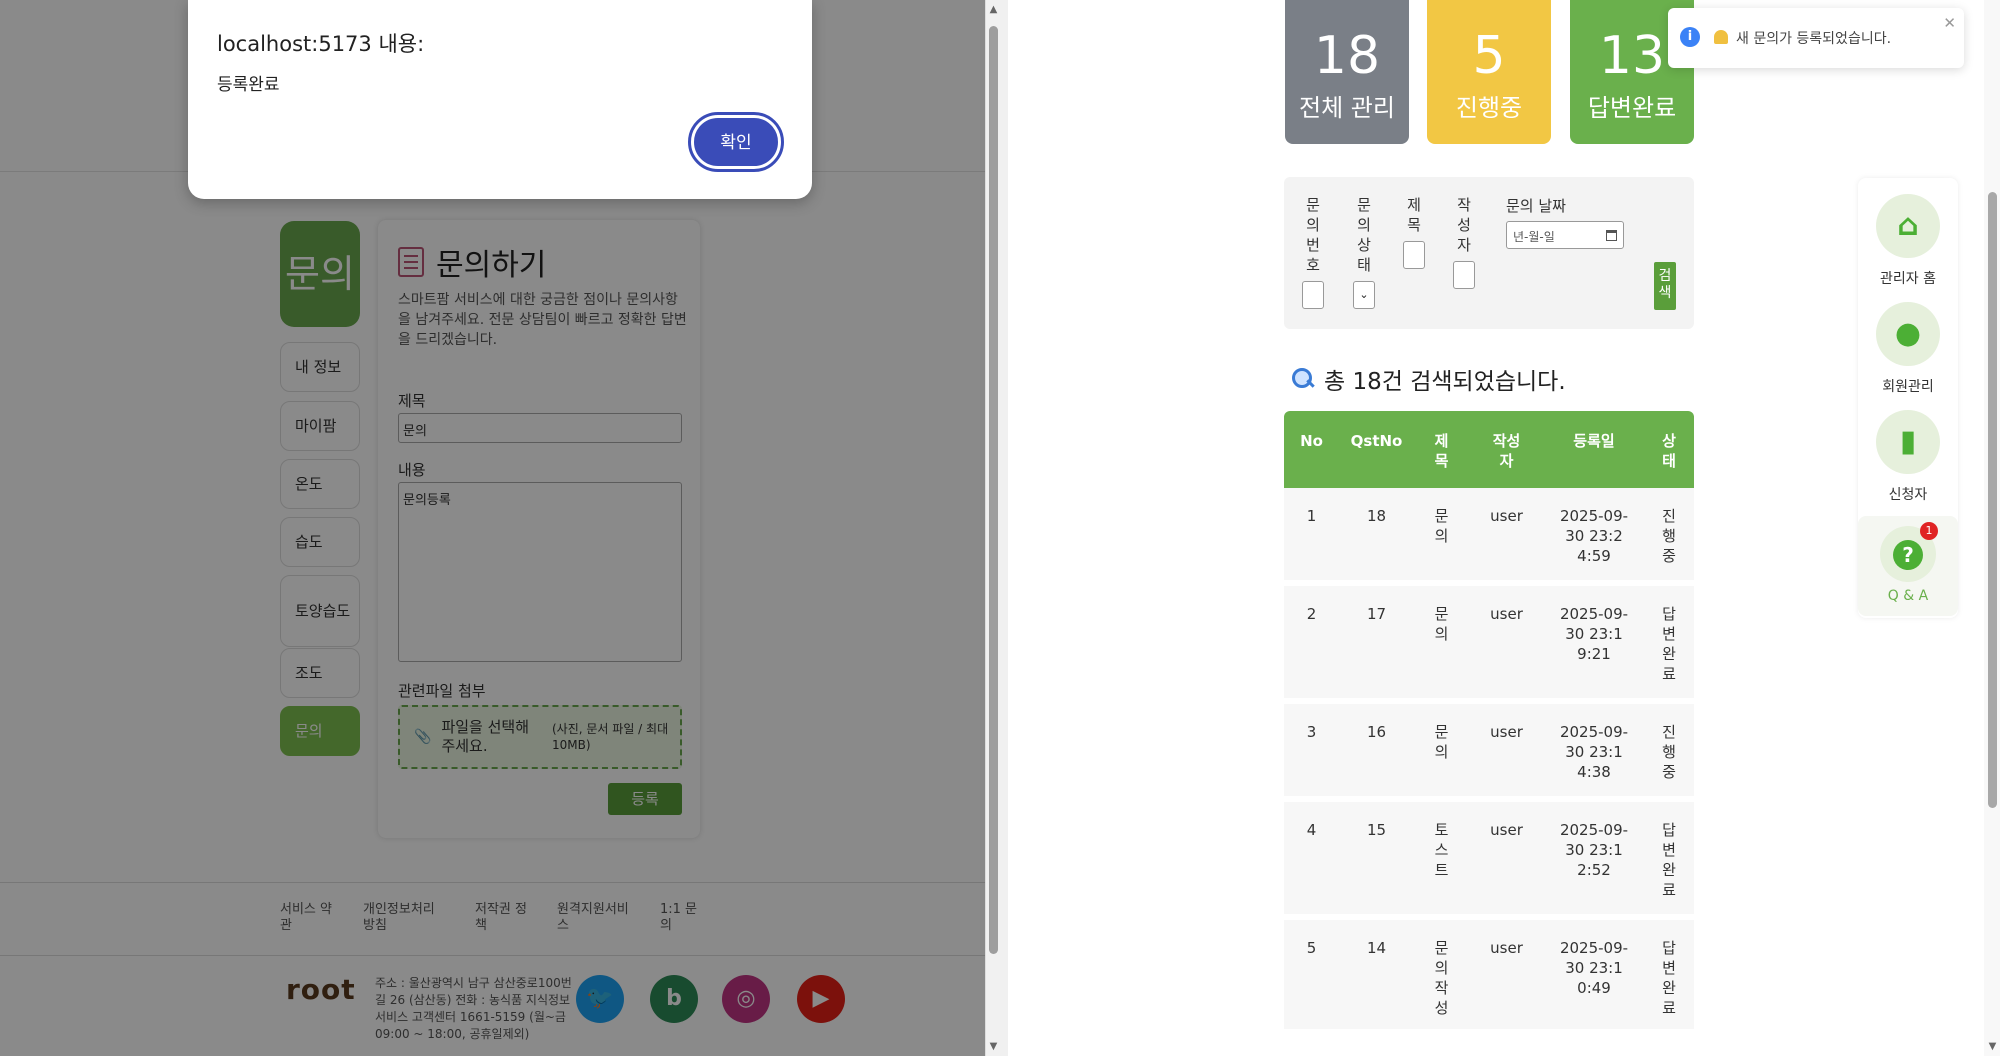 Image resolution: width=2000 pixels, height=1056 pixels. I want to click on column-header-label: No, so click(1311, 441).